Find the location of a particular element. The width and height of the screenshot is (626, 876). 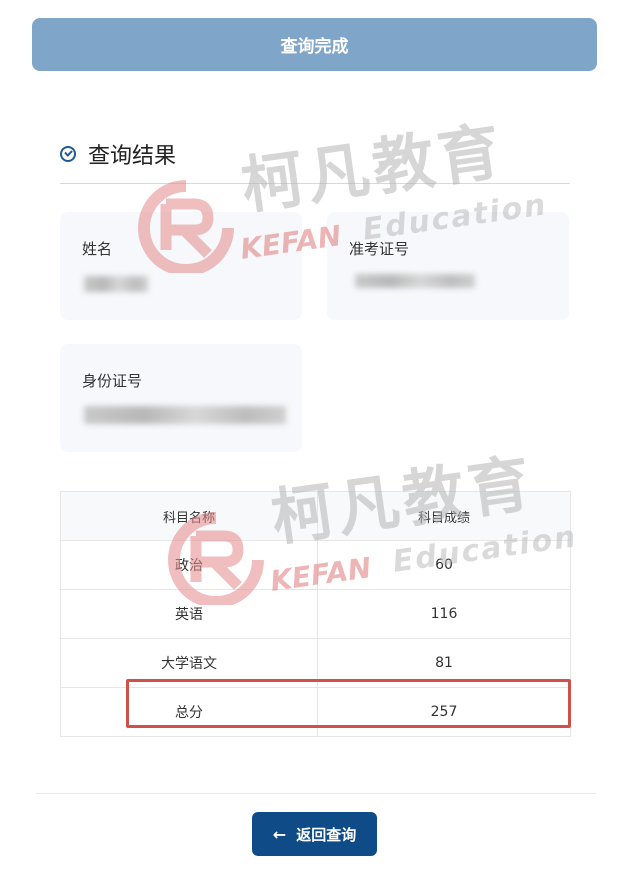

column-header-score: 科目成绩 is located at coordinates (444, 516).